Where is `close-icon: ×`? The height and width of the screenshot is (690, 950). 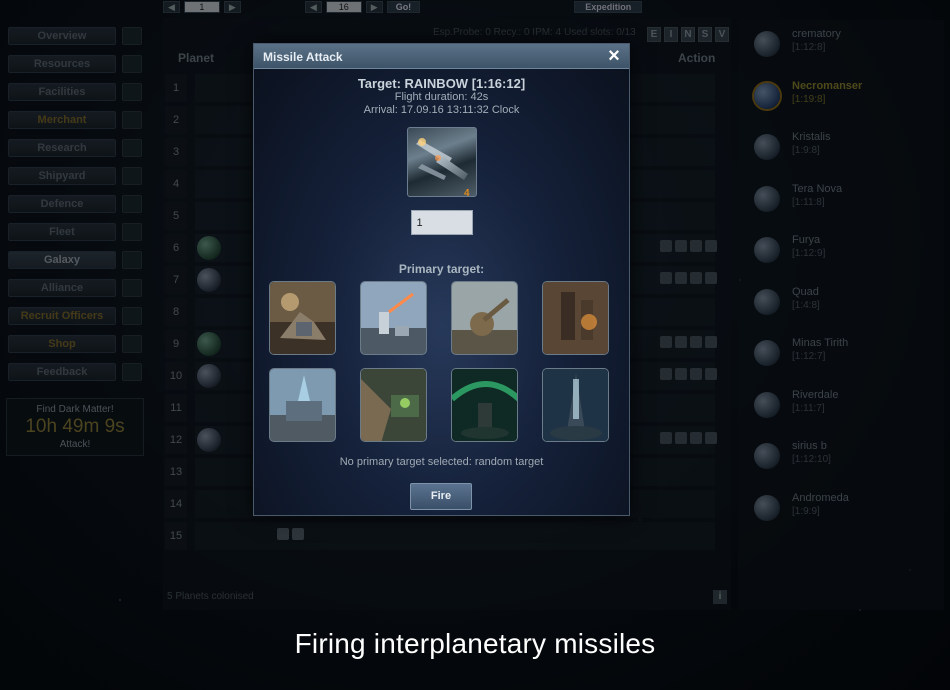
close-icon: × is located at coordinates (614, 56).